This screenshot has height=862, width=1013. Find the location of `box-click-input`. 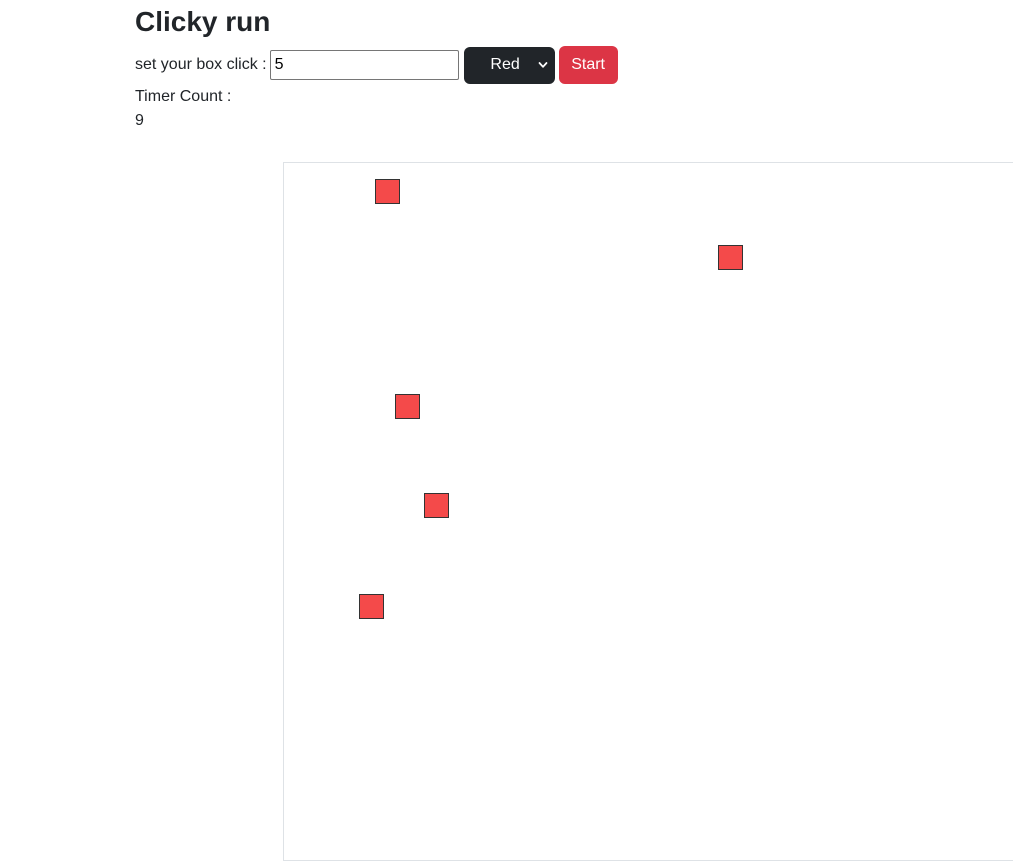

box-click-input is located at coordinates (364, 65).